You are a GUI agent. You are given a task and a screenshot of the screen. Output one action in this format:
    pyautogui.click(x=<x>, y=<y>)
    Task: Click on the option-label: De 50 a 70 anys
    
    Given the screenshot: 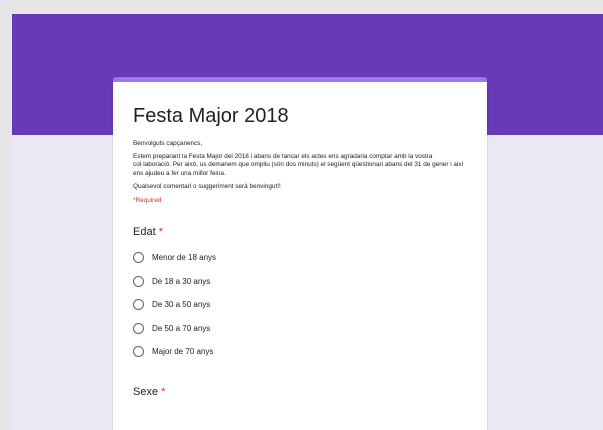 What is the action you would take?
    pyautogui.click(x=181, y=328)
    